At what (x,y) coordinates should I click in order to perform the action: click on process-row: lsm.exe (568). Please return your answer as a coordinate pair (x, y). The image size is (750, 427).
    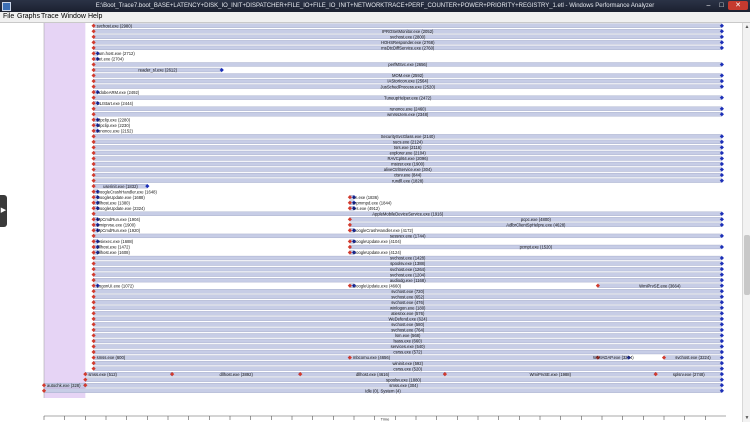
    Looking at the image, I should click on (407, 335).